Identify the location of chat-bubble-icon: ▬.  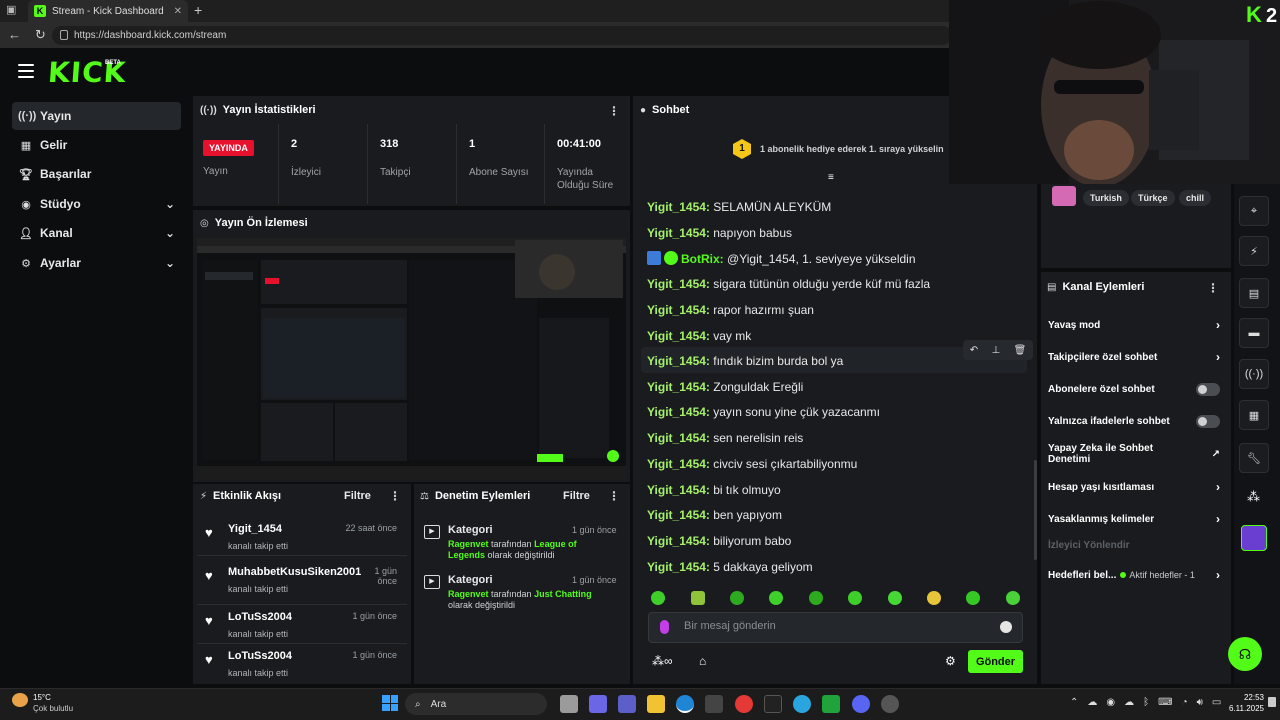
(1254, 333).